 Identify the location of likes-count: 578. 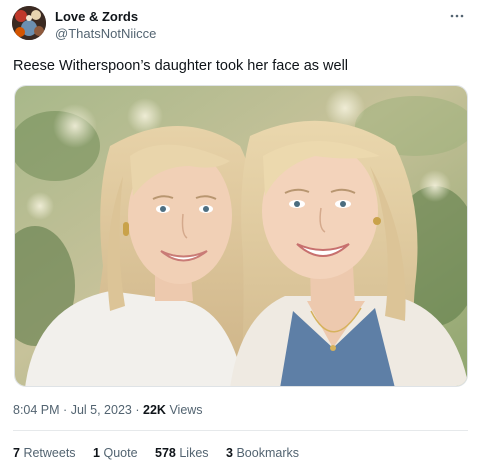
(165, 453).